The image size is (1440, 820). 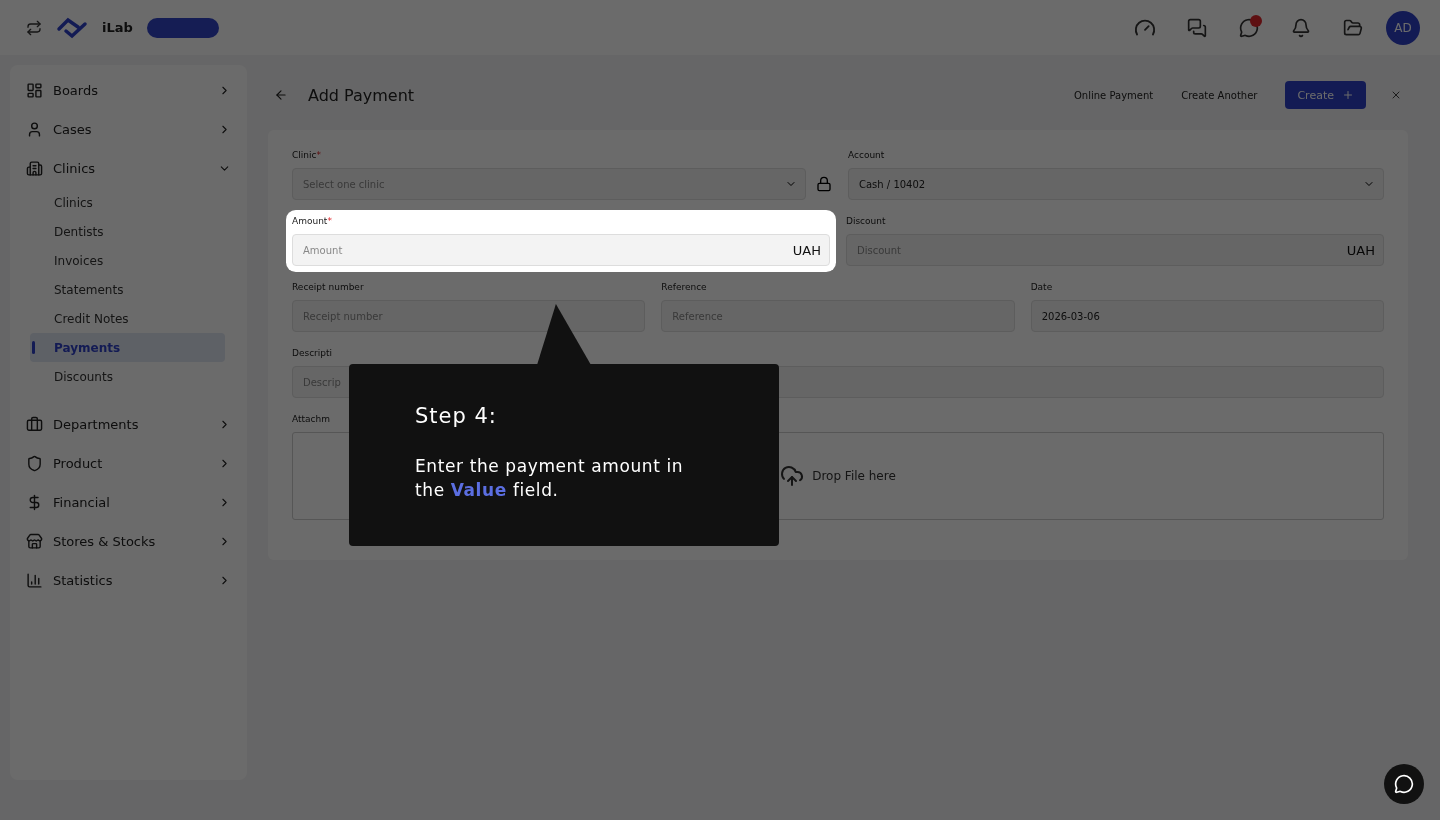 I want to click on sidebar-subitem: Credit Notes, so click(x=127, y=318).